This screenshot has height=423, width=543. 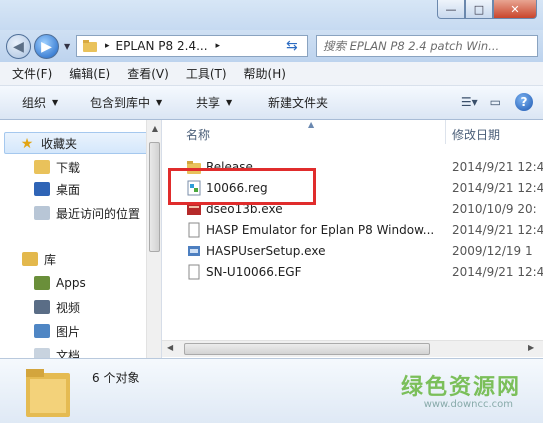 I want to click on folder-icon, so click(x=90, y=46).